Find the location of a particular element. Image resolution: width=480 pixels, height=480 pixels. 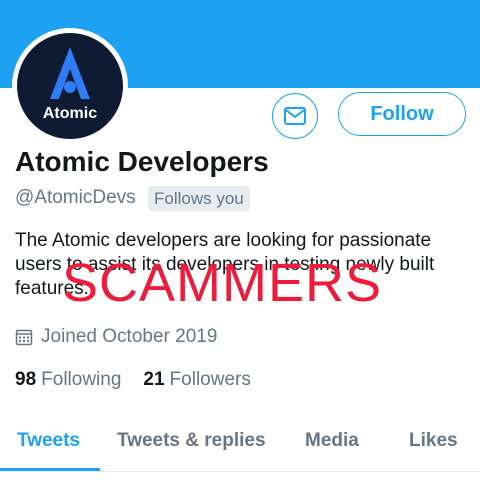

tab-likes: Likes is located at coordinates (433, 441).